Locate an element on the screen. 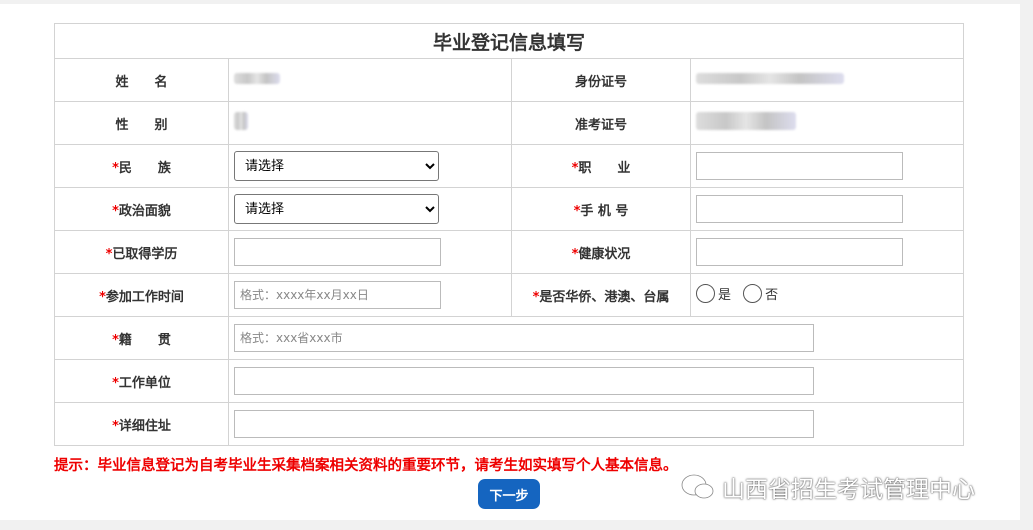 Image resolution: width=1033 pixels, height=530 pixels. health-input is located at coordinates (799, 252).